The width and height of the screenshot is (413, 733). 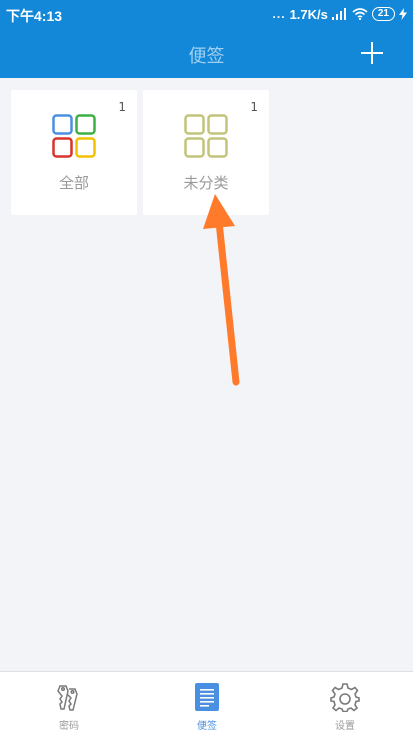 I want to click on add-note-button, so click(x=372, y=53).